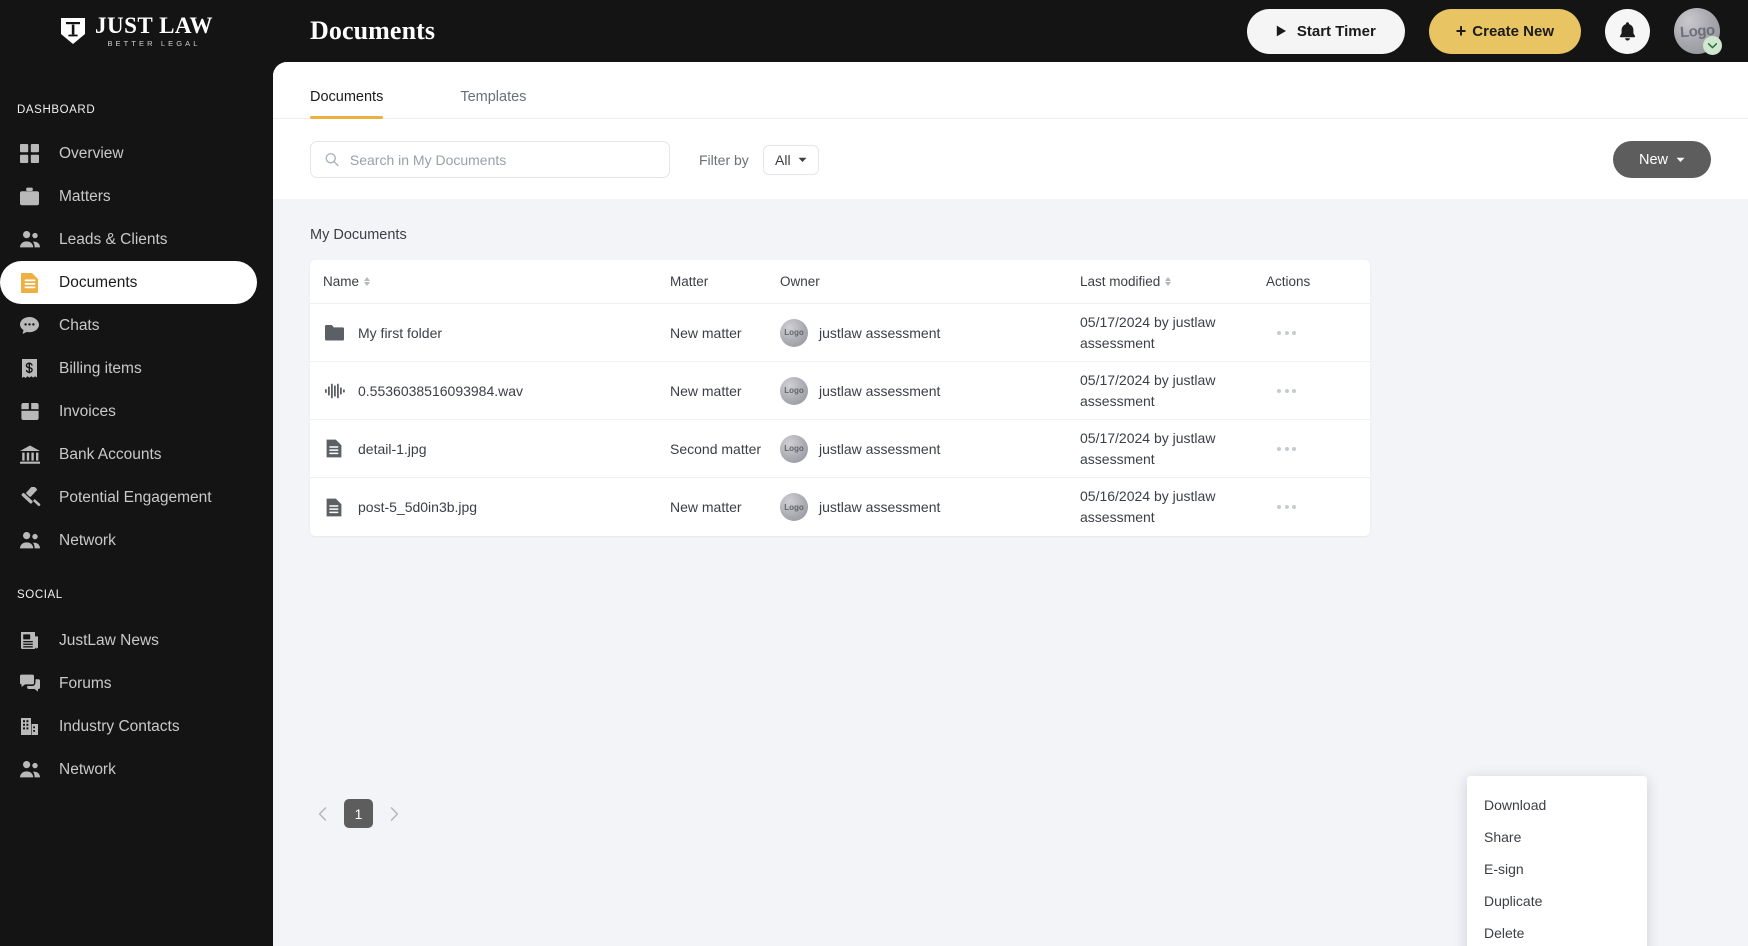  I want to click on brand-logo: JUST LAW BETTER LEGAL, so click(136, 31).